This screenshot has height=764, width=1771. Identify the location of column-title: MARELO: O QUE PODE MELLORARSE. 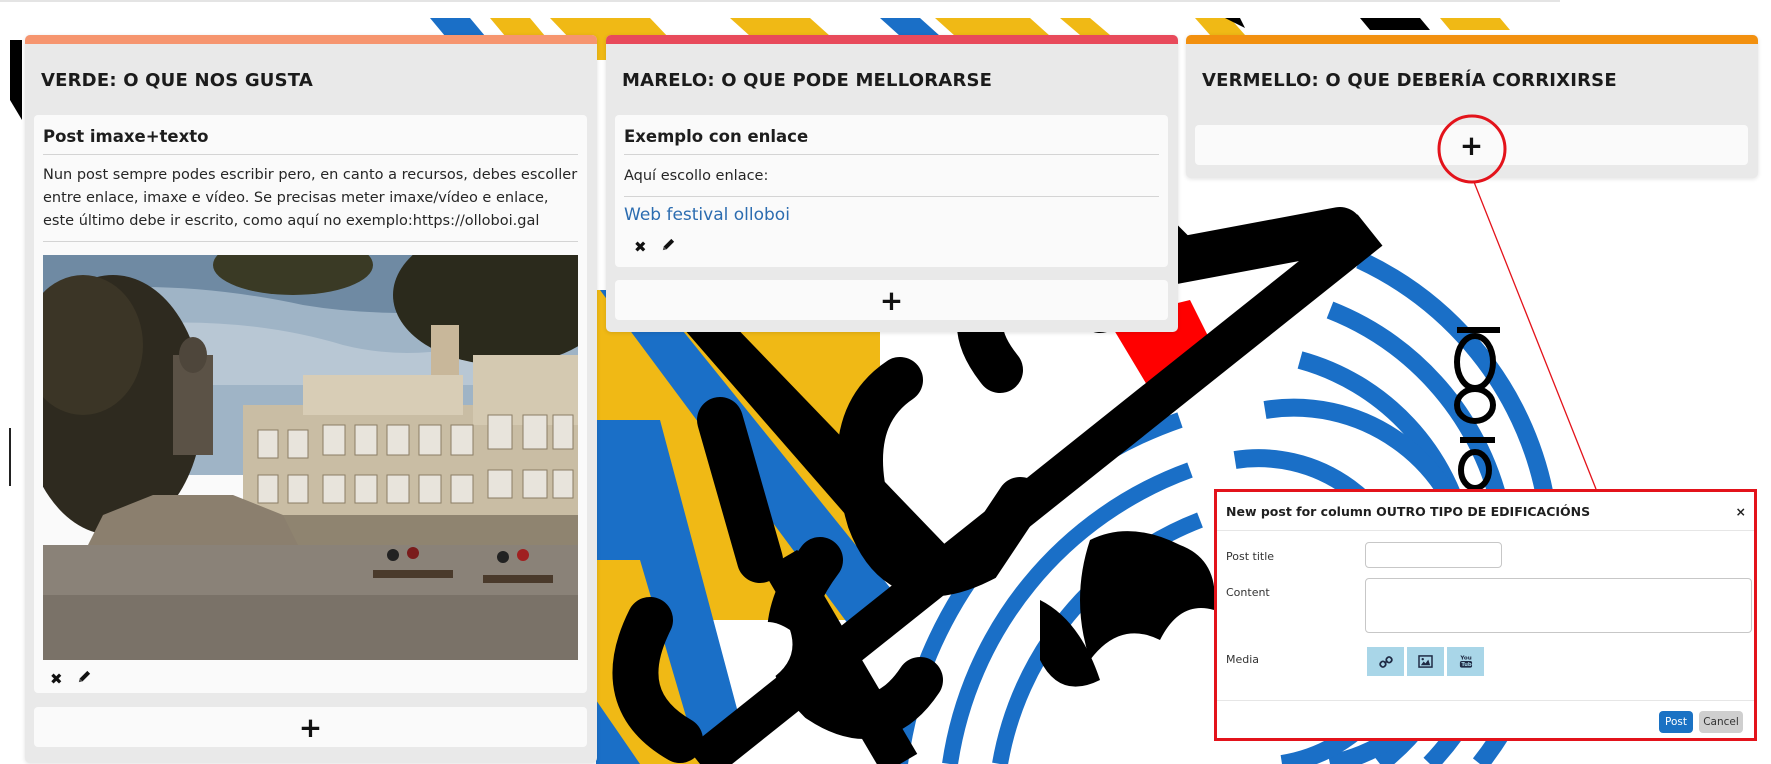
(807, 80).